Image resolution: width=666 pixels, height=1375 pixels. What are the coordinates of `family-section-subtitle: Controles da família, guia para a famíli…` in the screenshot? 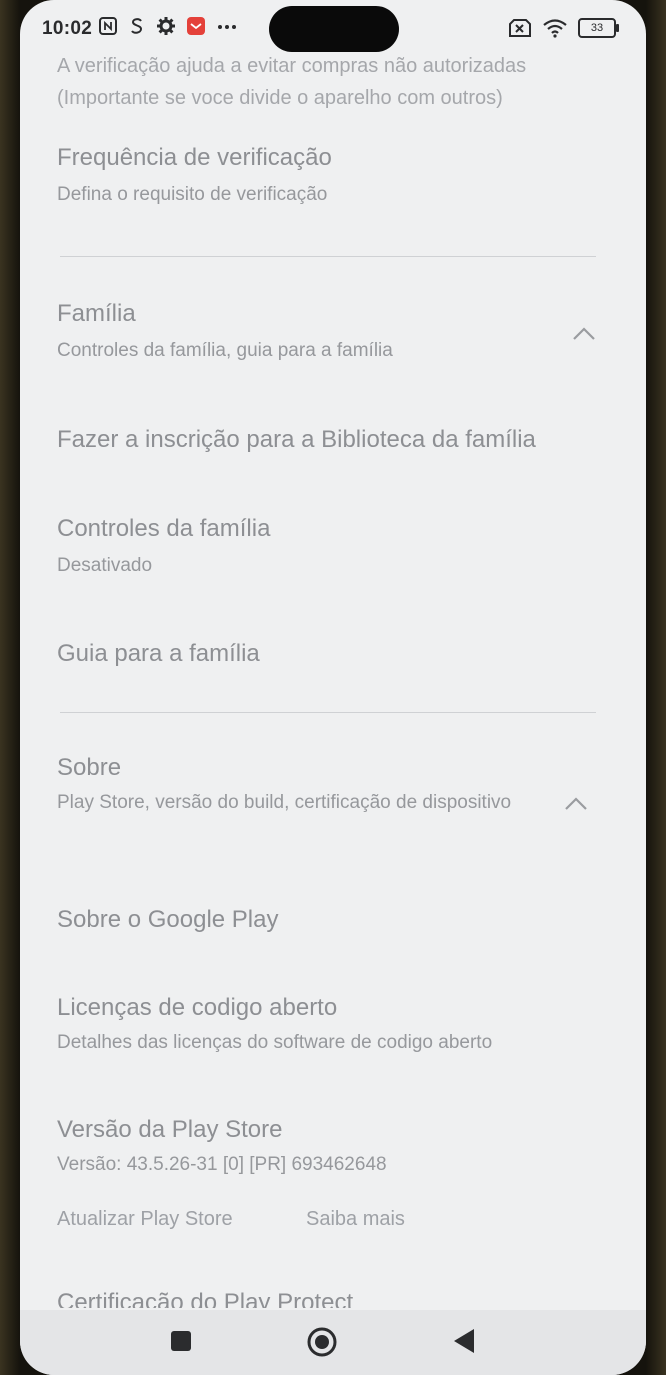 It's located at (225, 350).